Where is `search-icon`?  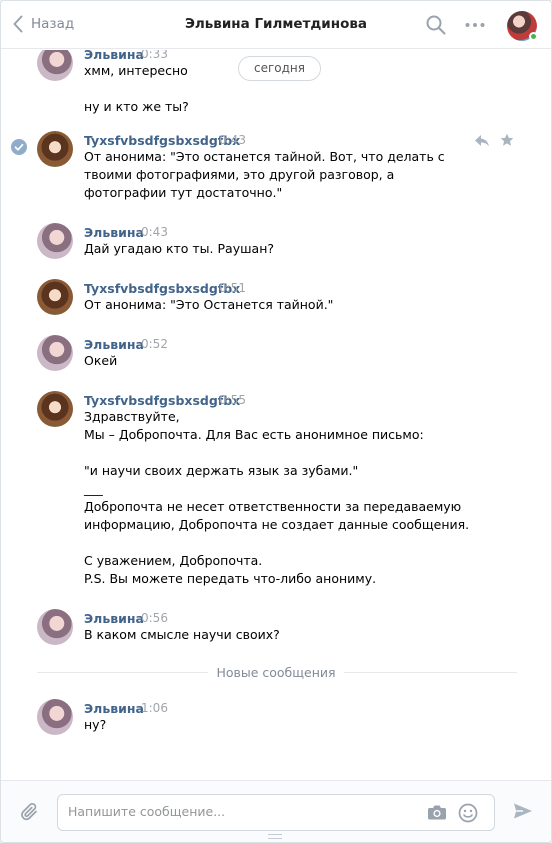
search-icon is located at coordinates (436, 25).